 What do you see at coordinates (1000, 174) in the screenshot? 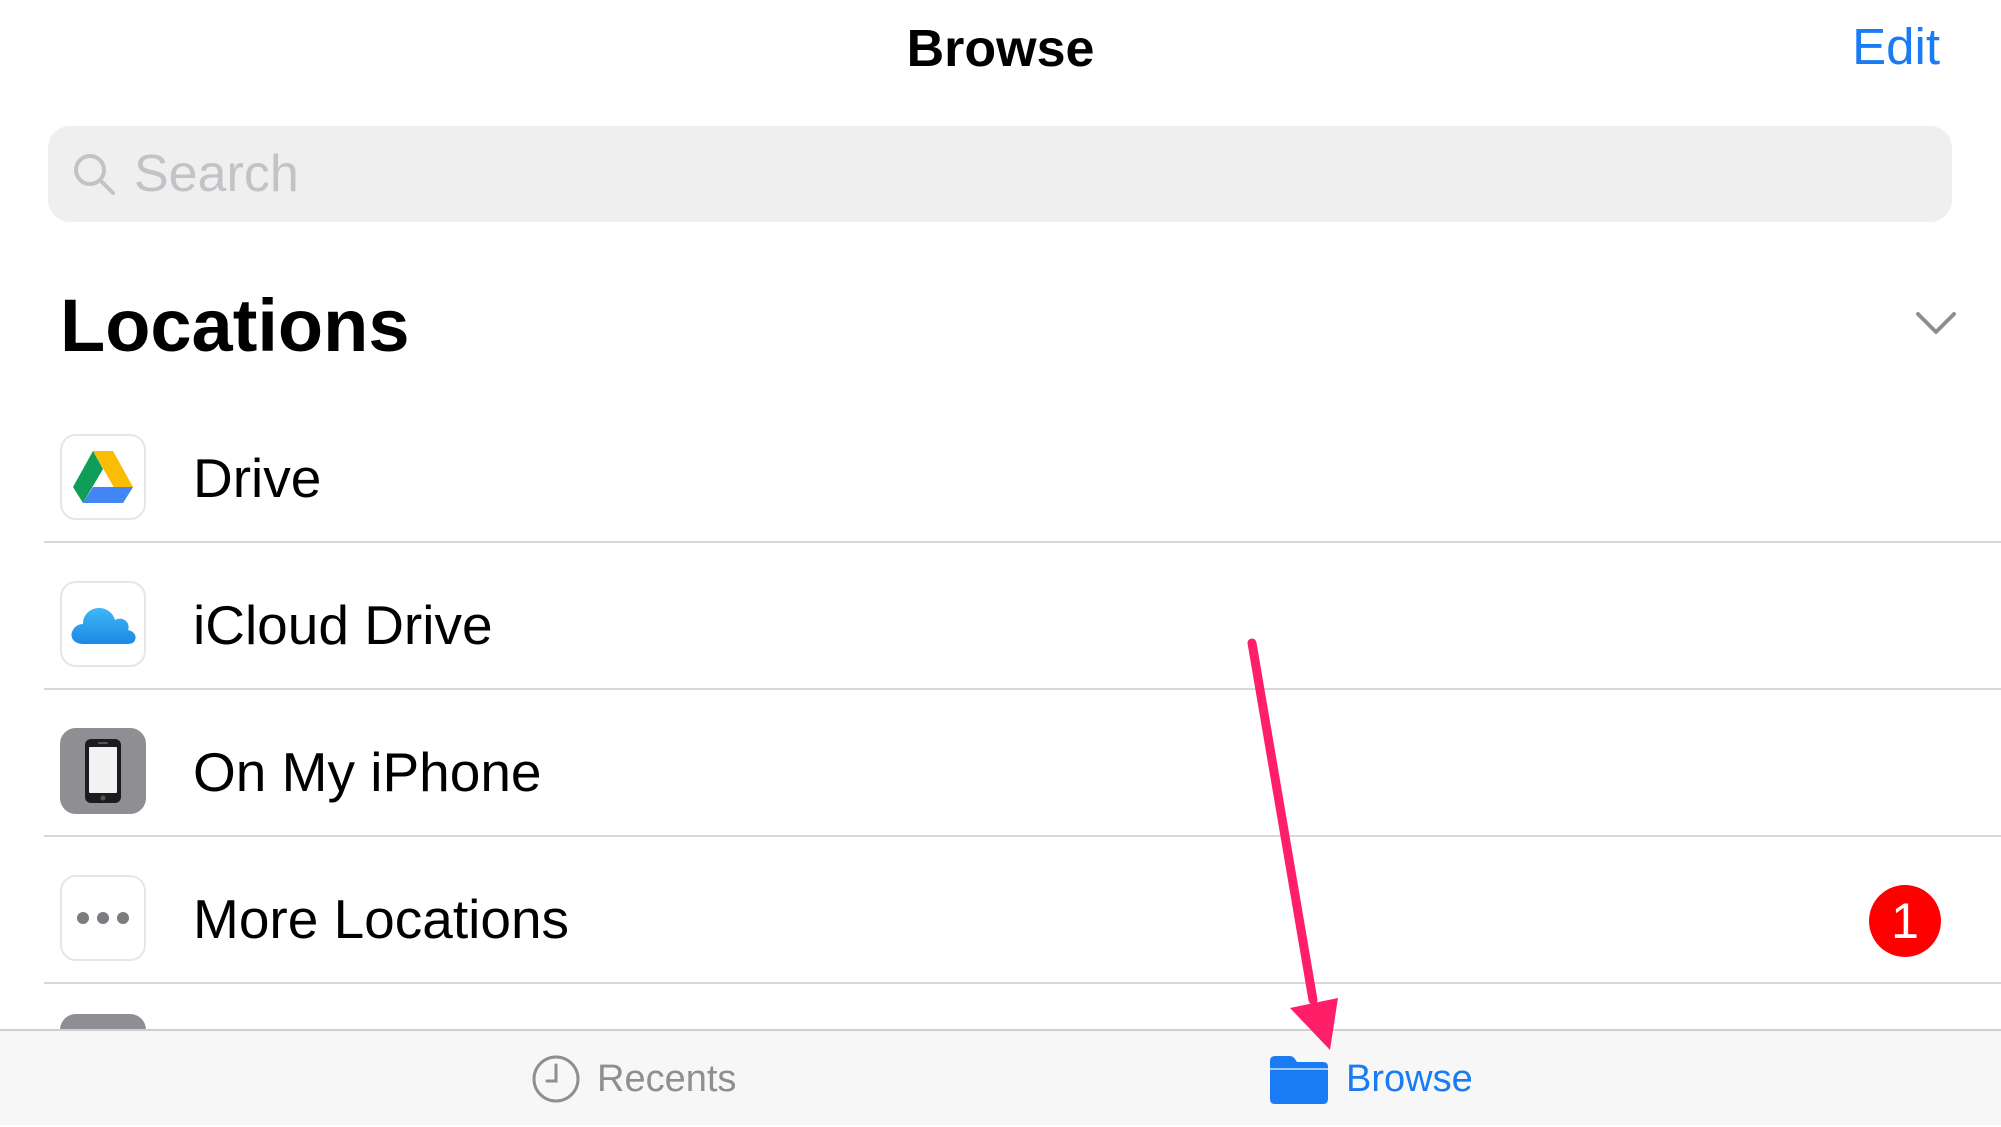
I see `search-bar: Search` at bounding box center [1000, 174].